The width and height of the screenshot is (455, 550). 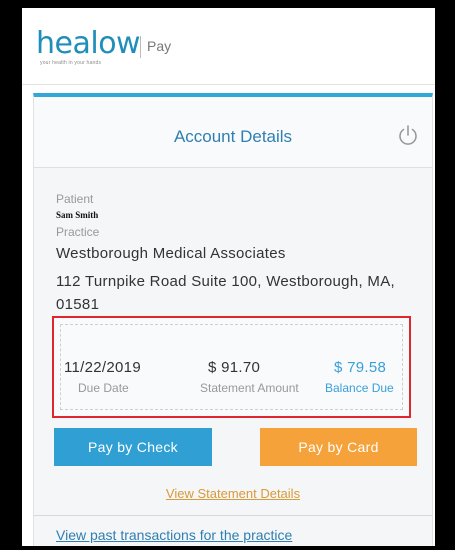 I want to click on header-divider, so click(x=140, y=47).